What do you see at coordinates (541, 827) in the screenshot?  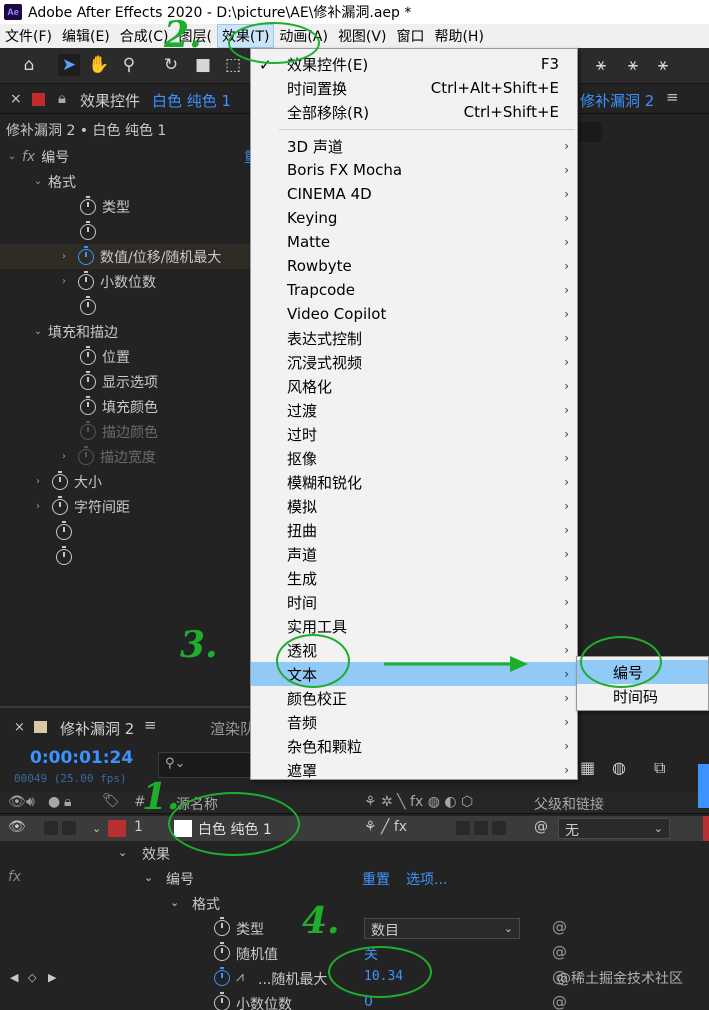 I see `pickwhip-icon: @` at bounding box center [541, 827].